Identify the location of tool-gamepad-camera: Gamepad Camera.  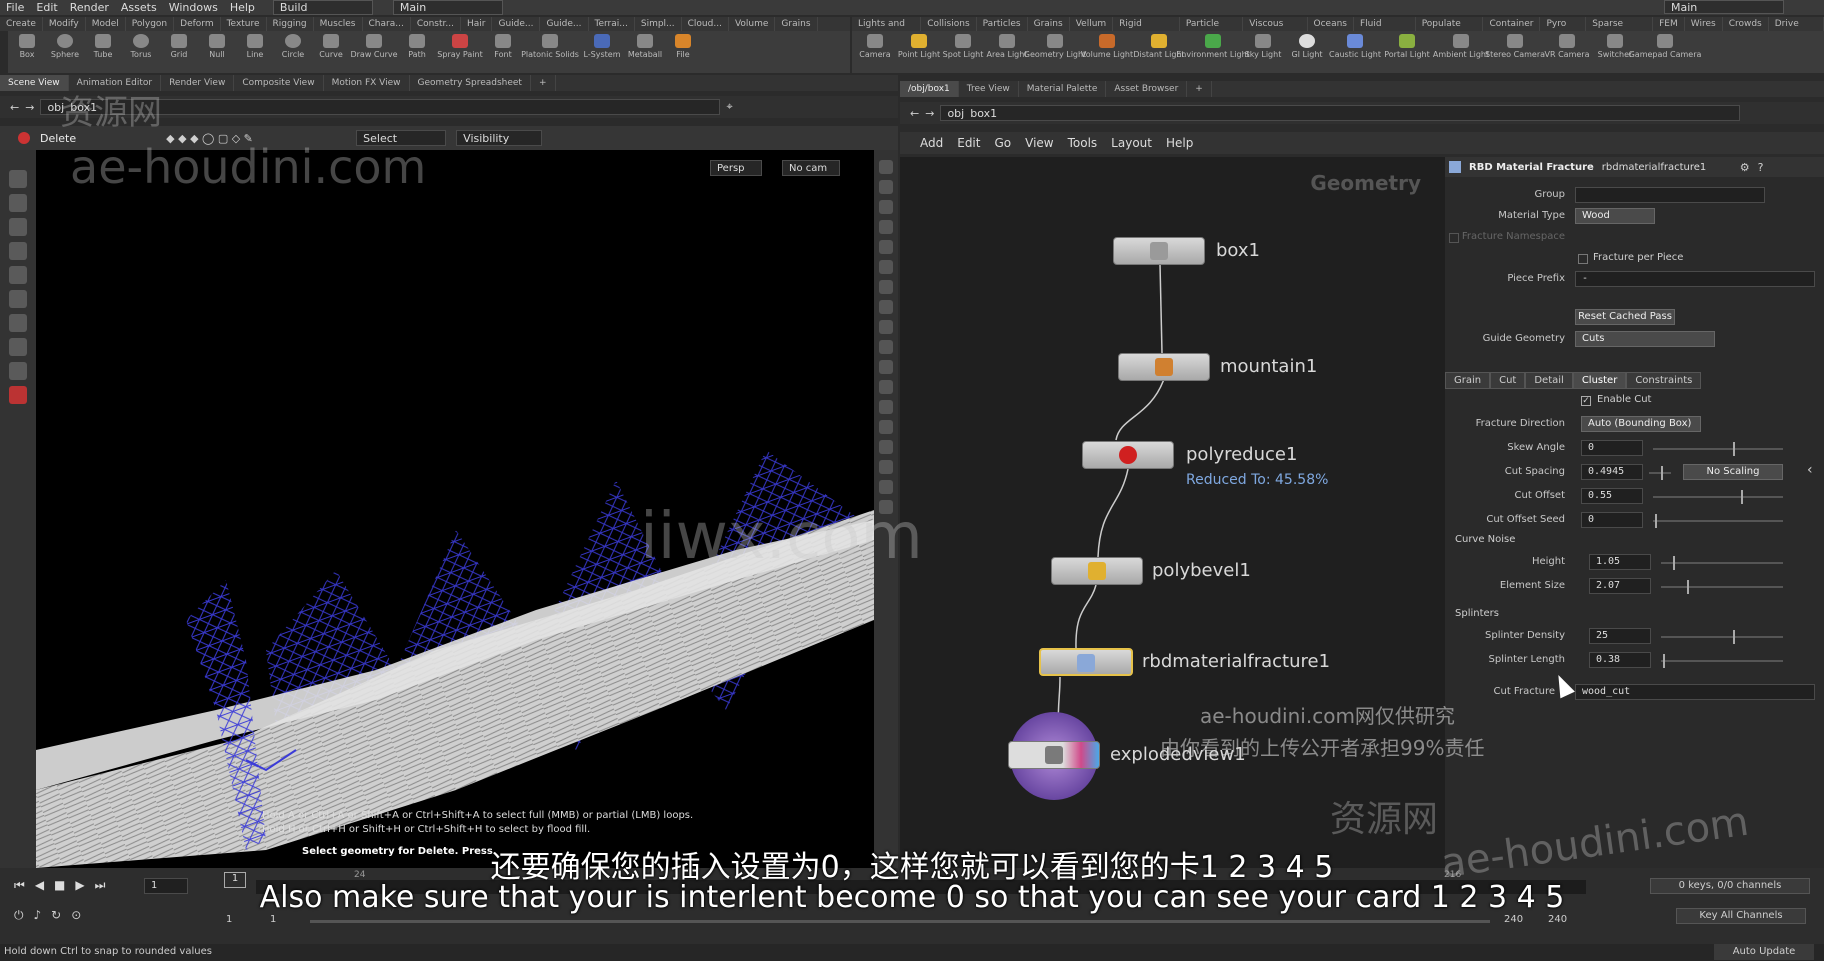
(1665, 52).